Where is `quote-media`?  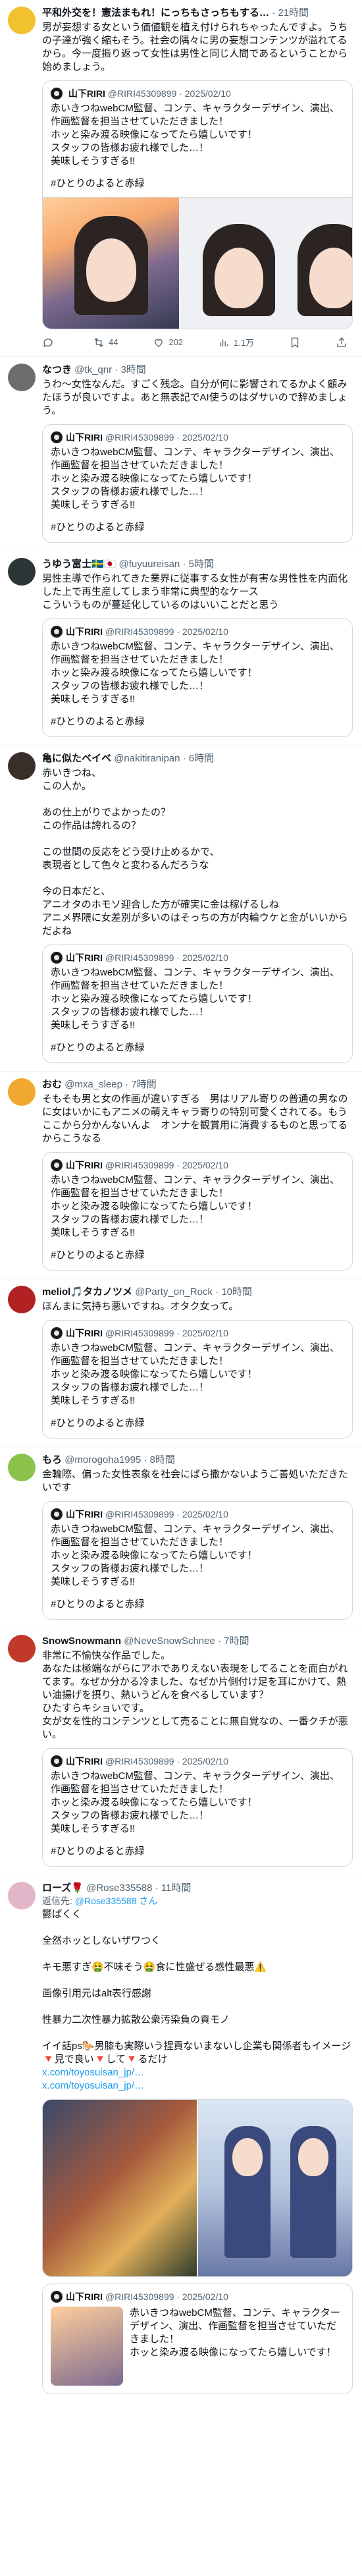
quote-media is located at coordinates (197, 263).